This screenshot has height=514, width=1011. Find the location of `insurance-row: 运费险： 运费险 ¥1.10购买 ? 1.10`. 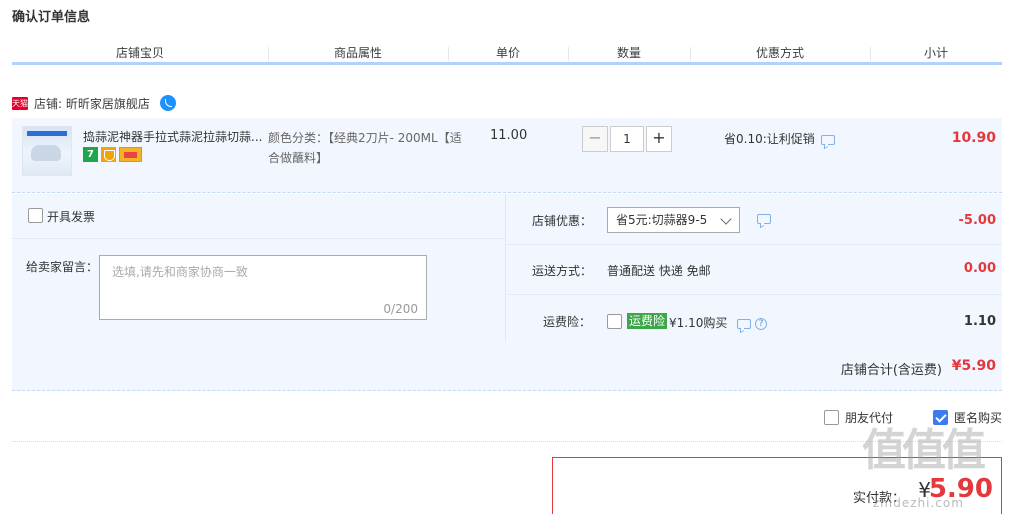

insurance-row: 运费险： 运费险 ¥1.10购买 ? 1.10 is located at coordinates (754, 318).